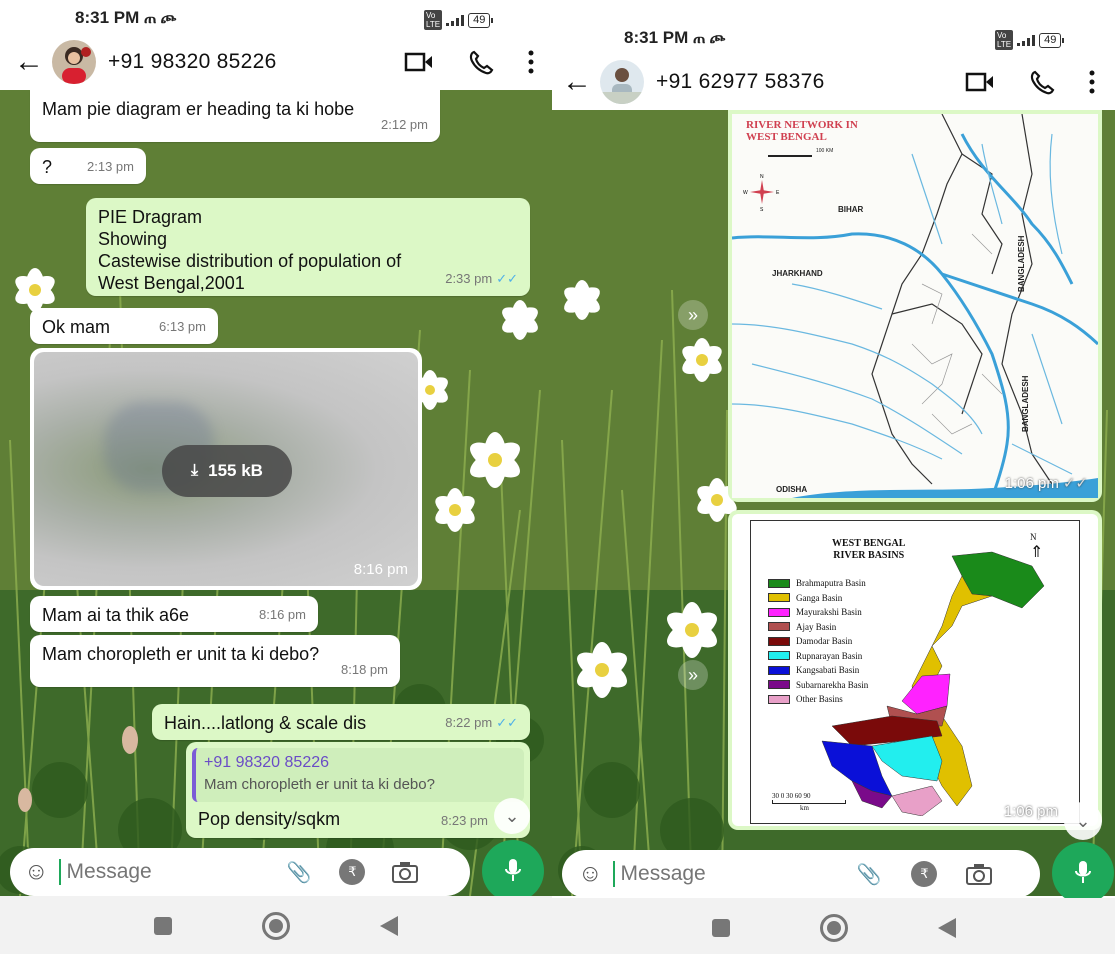 Image resolution: width=1115 pixels, height=954 pixels. I want to click on message-time: 8:23 pm, so click(464, 820).